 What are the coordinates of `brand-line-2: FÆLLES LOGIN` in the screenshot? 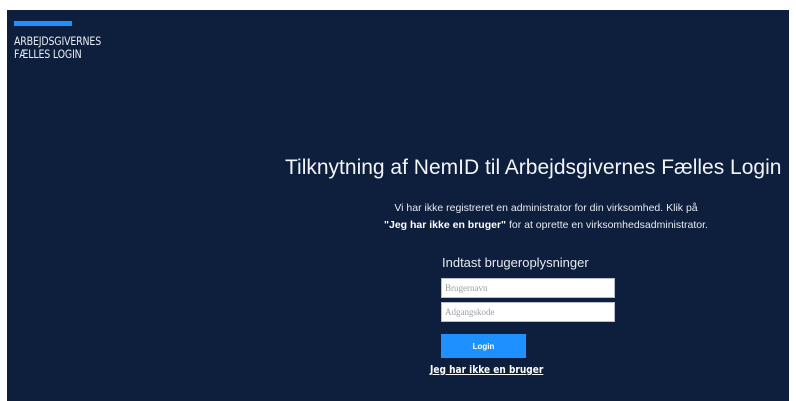 It's located at (48, 54).